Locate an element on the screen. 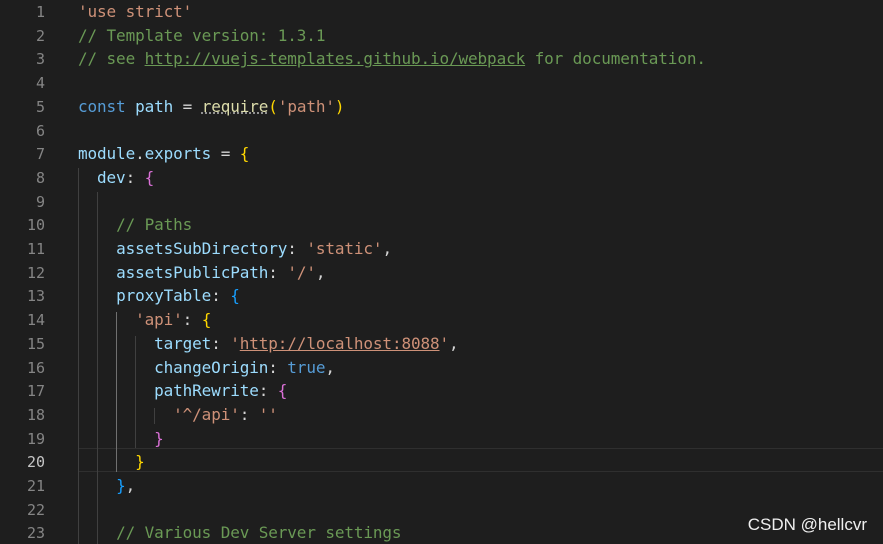 The height and width of the screenshot is (544, 883). line-number: 19 is located at coordinates (35, 438).